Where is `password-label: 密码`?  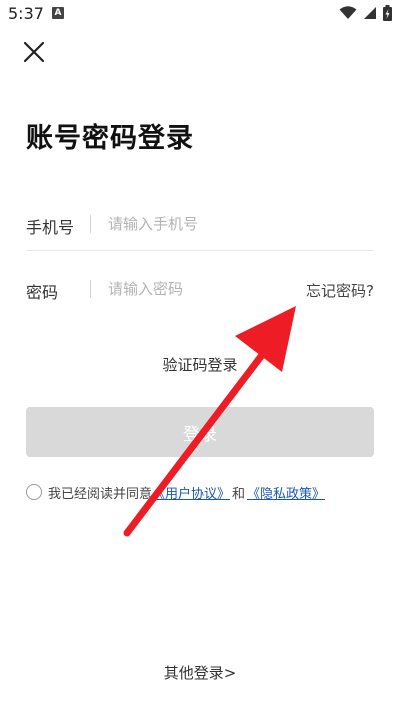
password-label: 密码 is located at coordinates (42, 292).